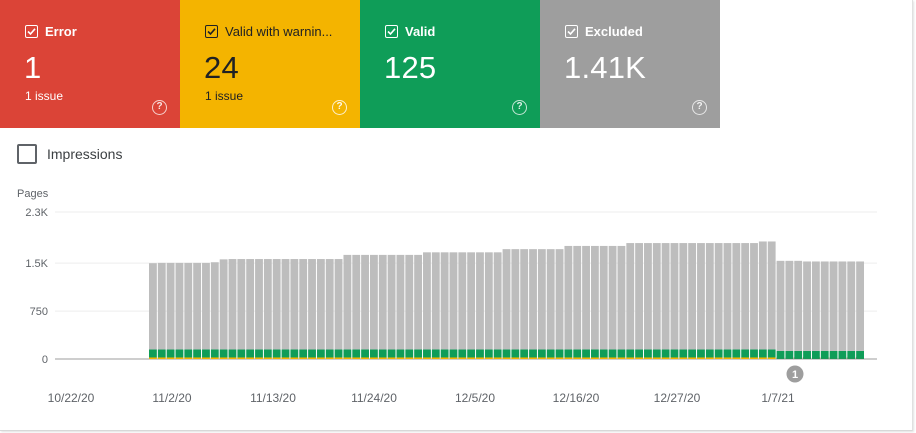  I want to click on impressions-label: Impressions, so click(85, 154).